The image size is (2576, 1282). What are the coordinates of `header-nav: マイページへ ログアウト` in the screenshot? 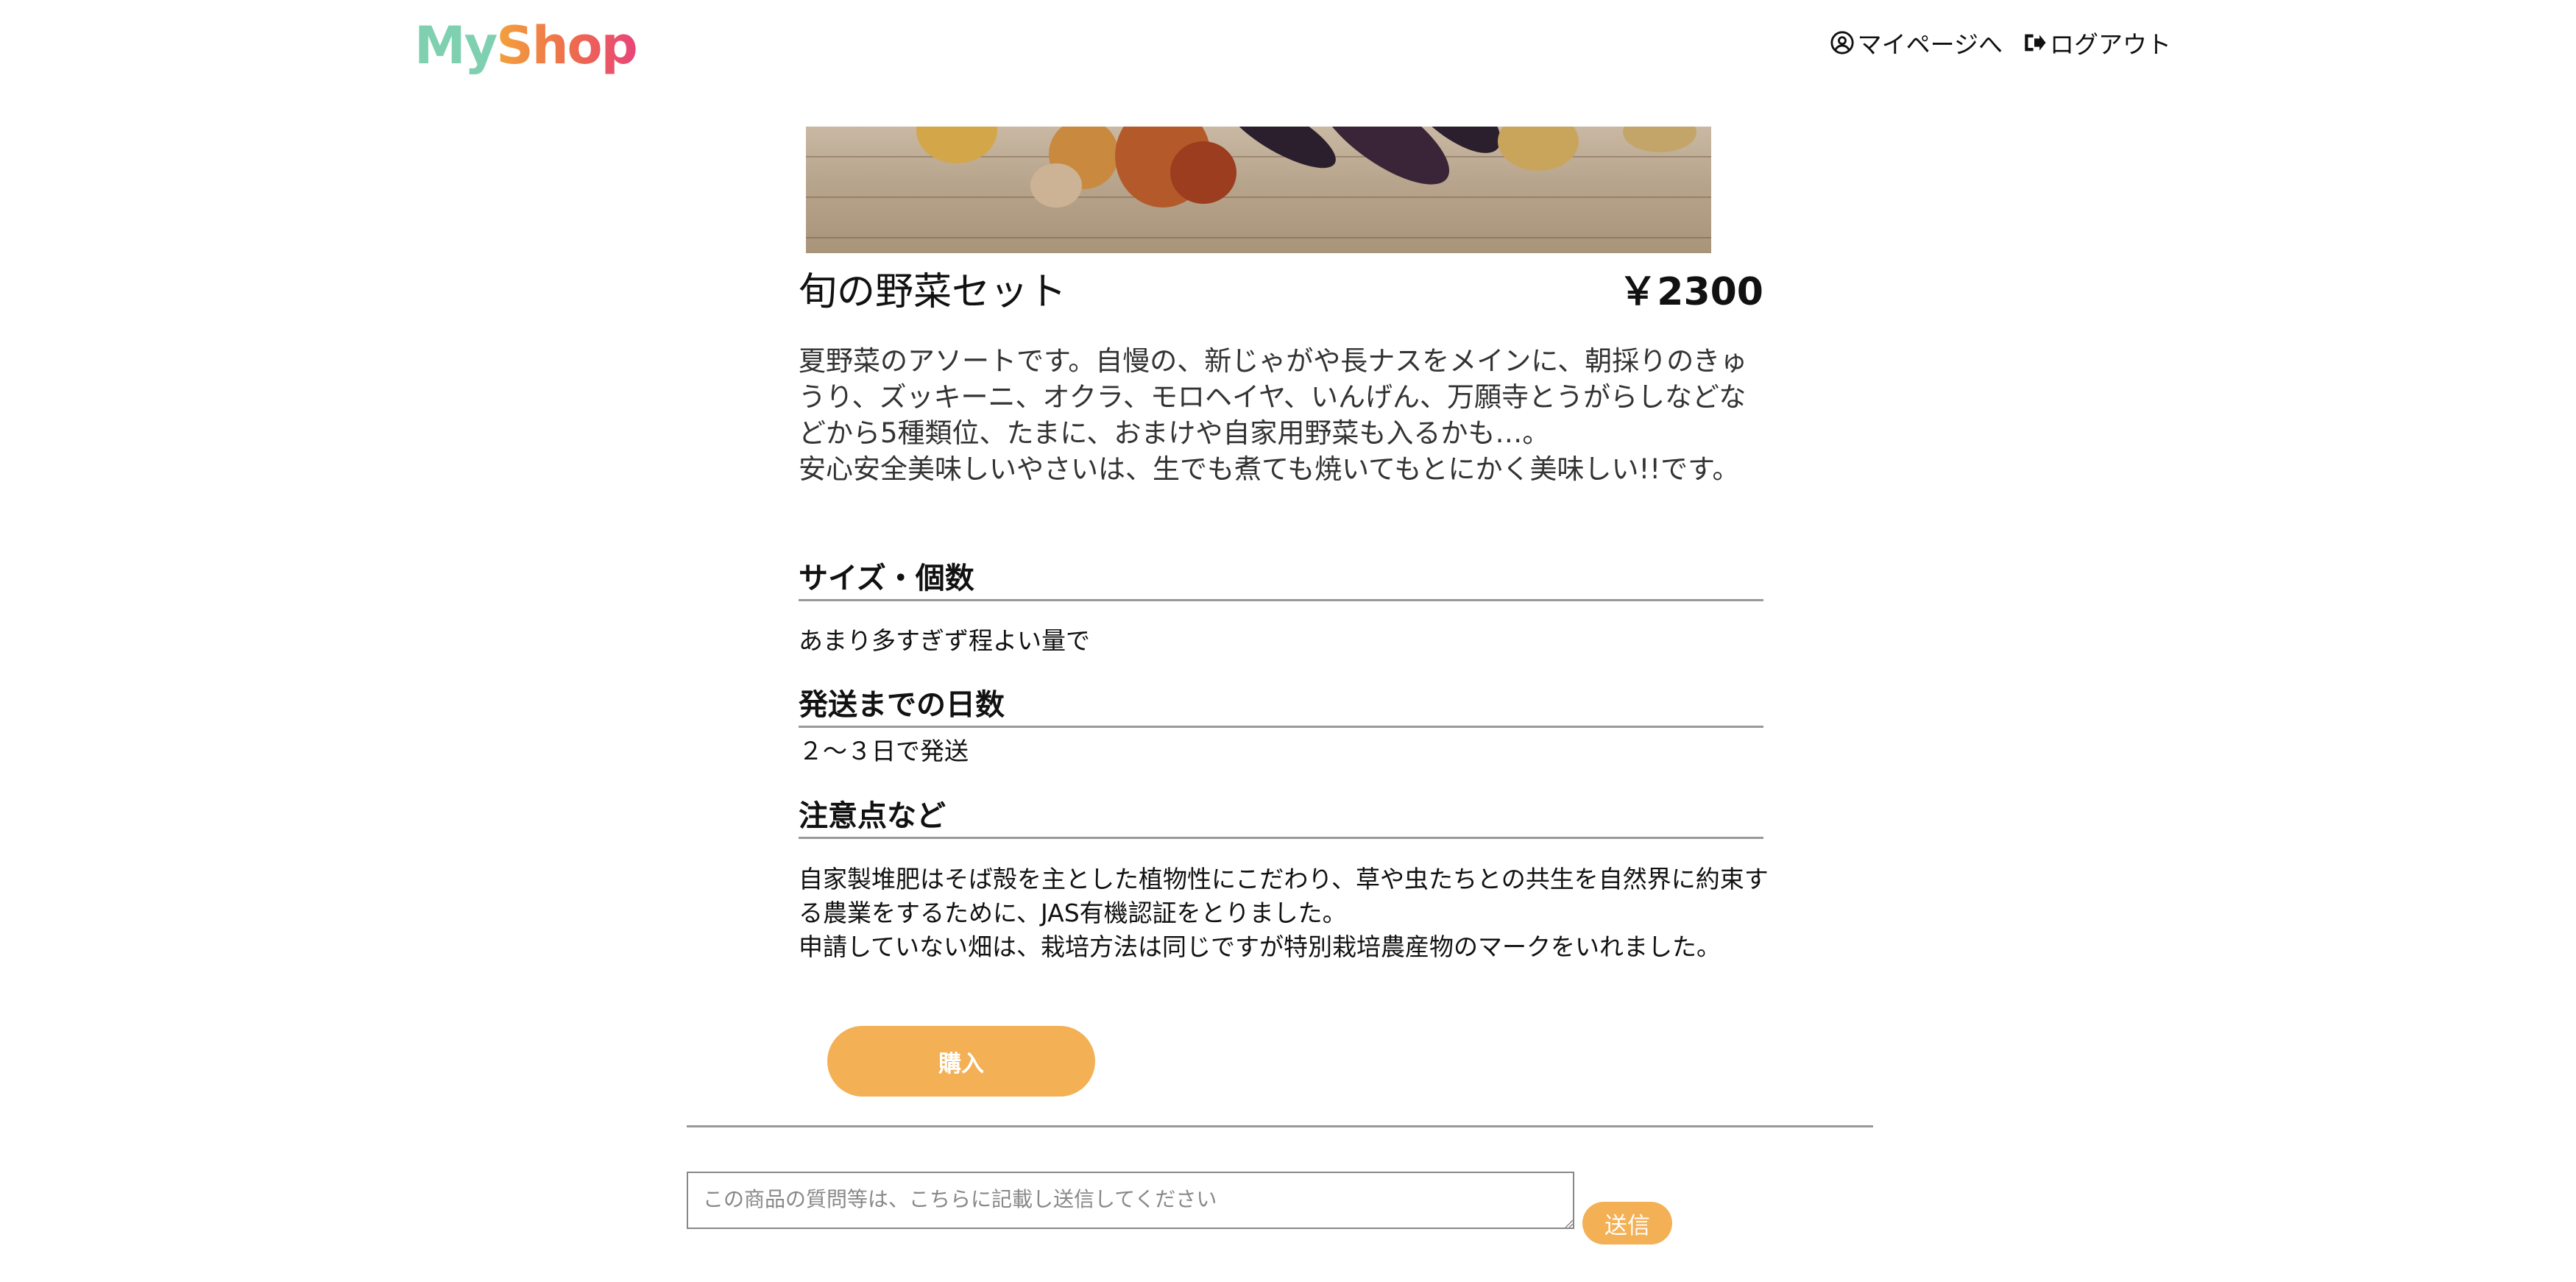 It's located at (2000, 42).